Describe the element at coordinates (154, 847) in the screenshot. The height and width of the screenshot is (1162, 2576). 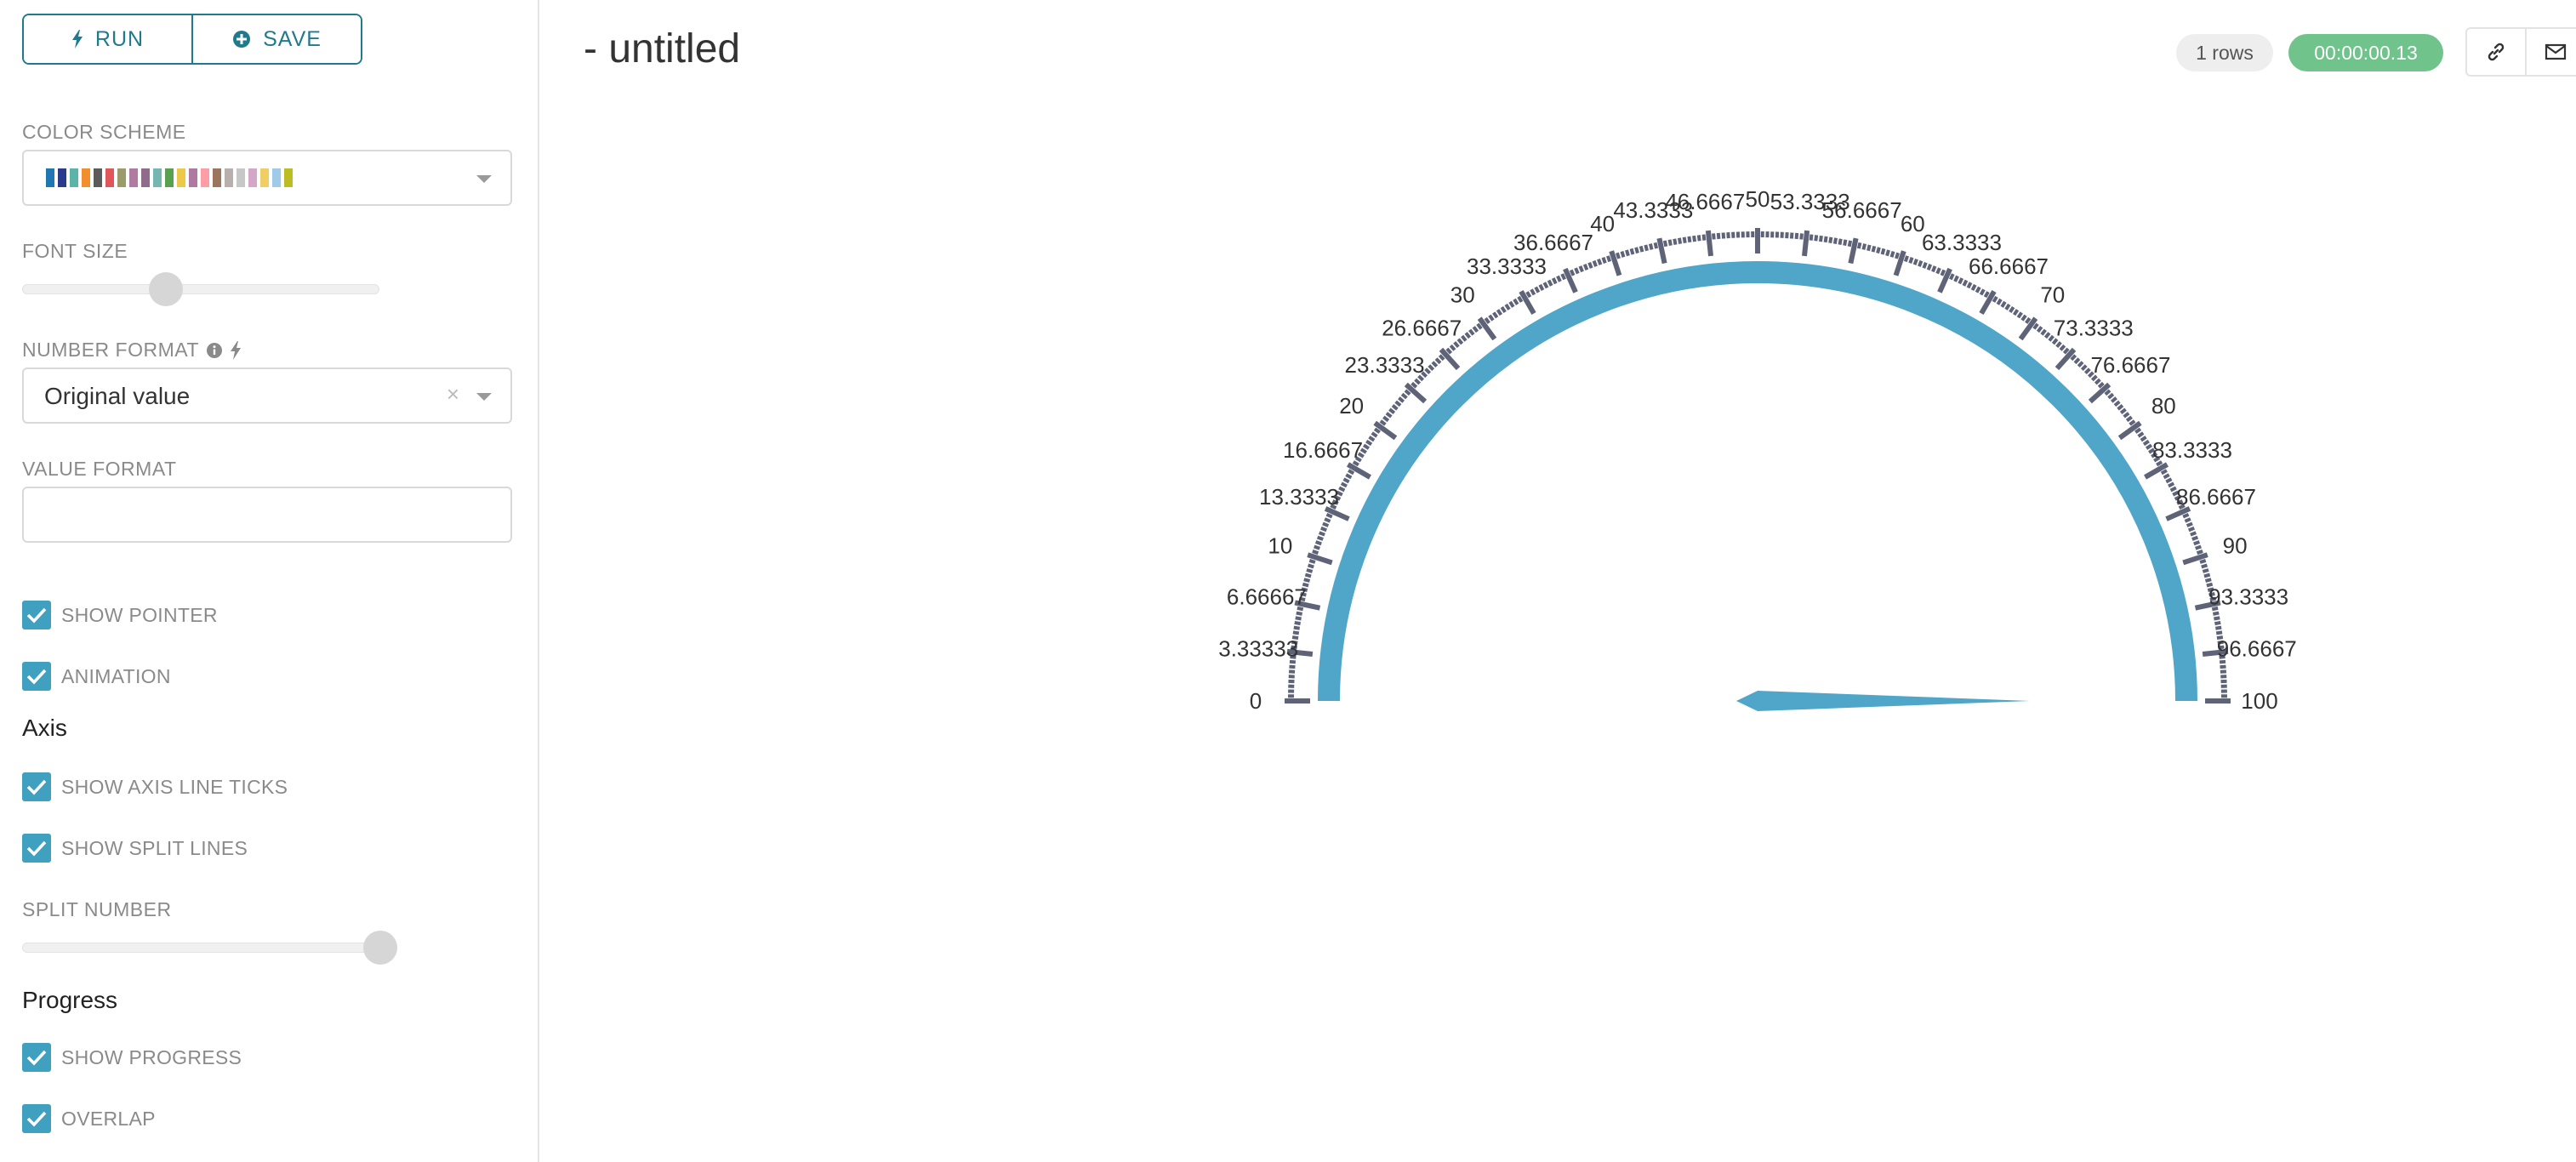
I see `show-split-lines-label: SHOW SPLIT LINES` at that location.